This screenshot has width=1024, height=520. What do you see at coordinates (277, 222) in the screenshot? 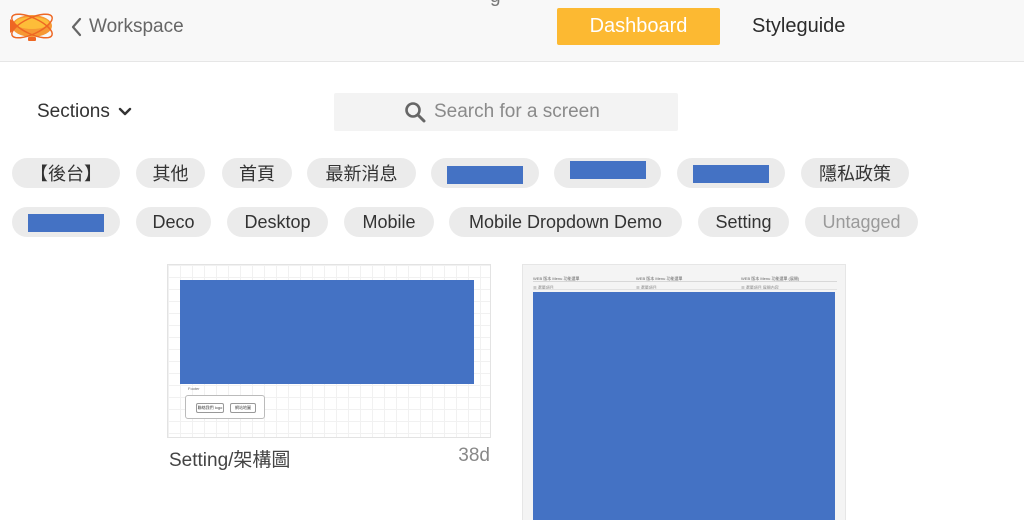
I see `tag-chip: Desktop` at bounding box center [277, 222].